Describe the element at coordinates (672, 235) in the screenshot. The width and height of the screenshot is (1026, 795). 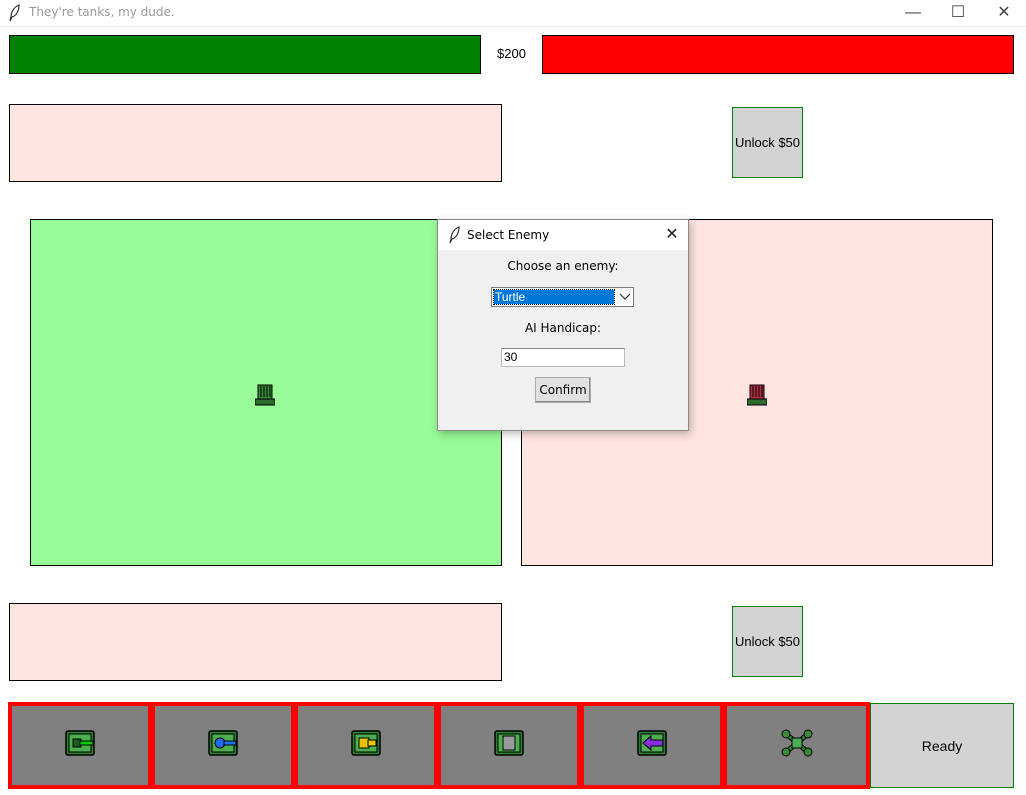
I see `dialog-close-button: ✕` at that location.